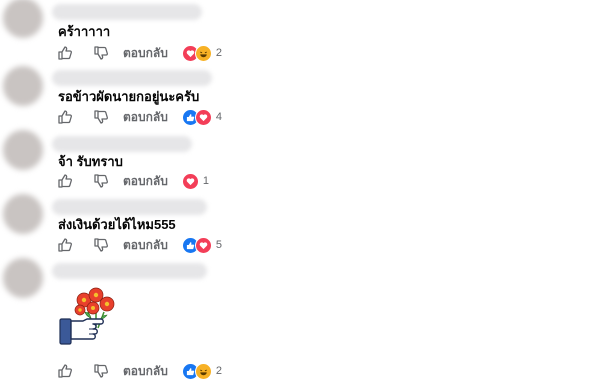 This screenshot has width=600, height=383. I want to click on comment-actions: ตอบกลับ 5, so click(138, 245).